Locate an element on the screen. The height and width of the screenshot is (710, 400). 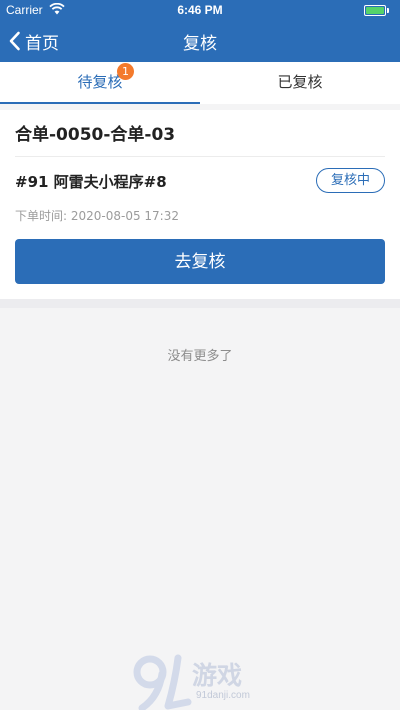
watermark: 游戏 91danji.com is located at coordinates (202, 681).